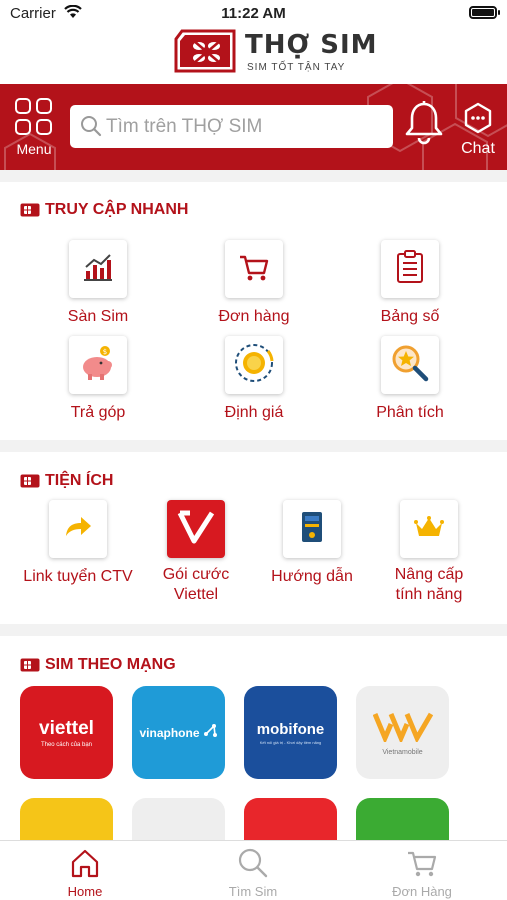 This screenshot has height=900, width=507. I want to click on tab-label: Home, so click(85, 891).